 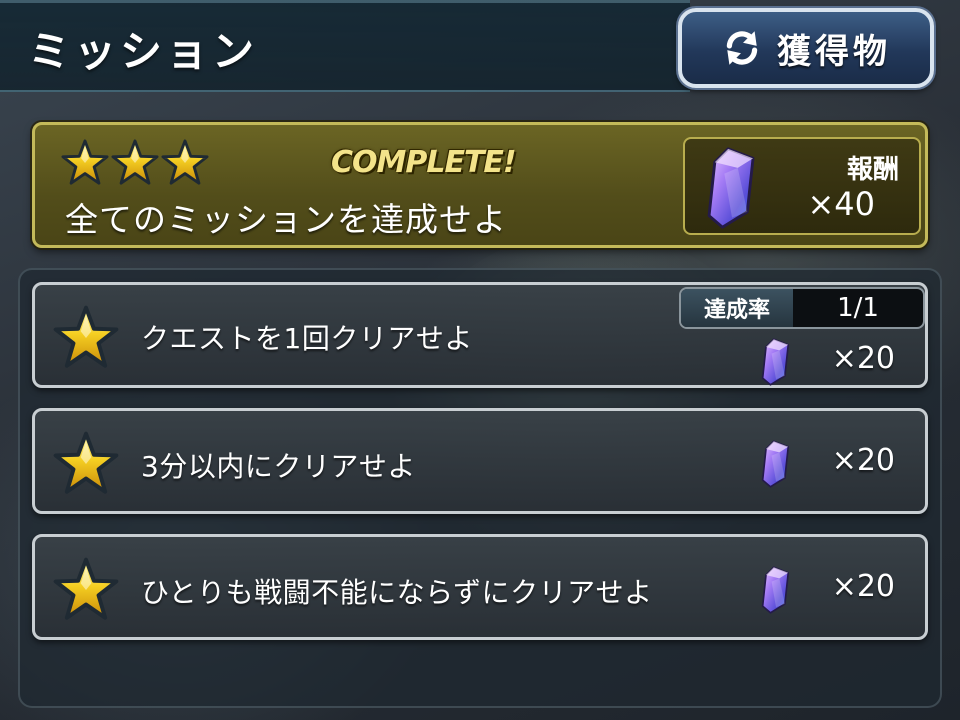 What do you see at coordinates (286, 219) in the screenshot?
I see `all-missions-text: 全てのミッションを達成せよ` at bounding box center [286, 219].